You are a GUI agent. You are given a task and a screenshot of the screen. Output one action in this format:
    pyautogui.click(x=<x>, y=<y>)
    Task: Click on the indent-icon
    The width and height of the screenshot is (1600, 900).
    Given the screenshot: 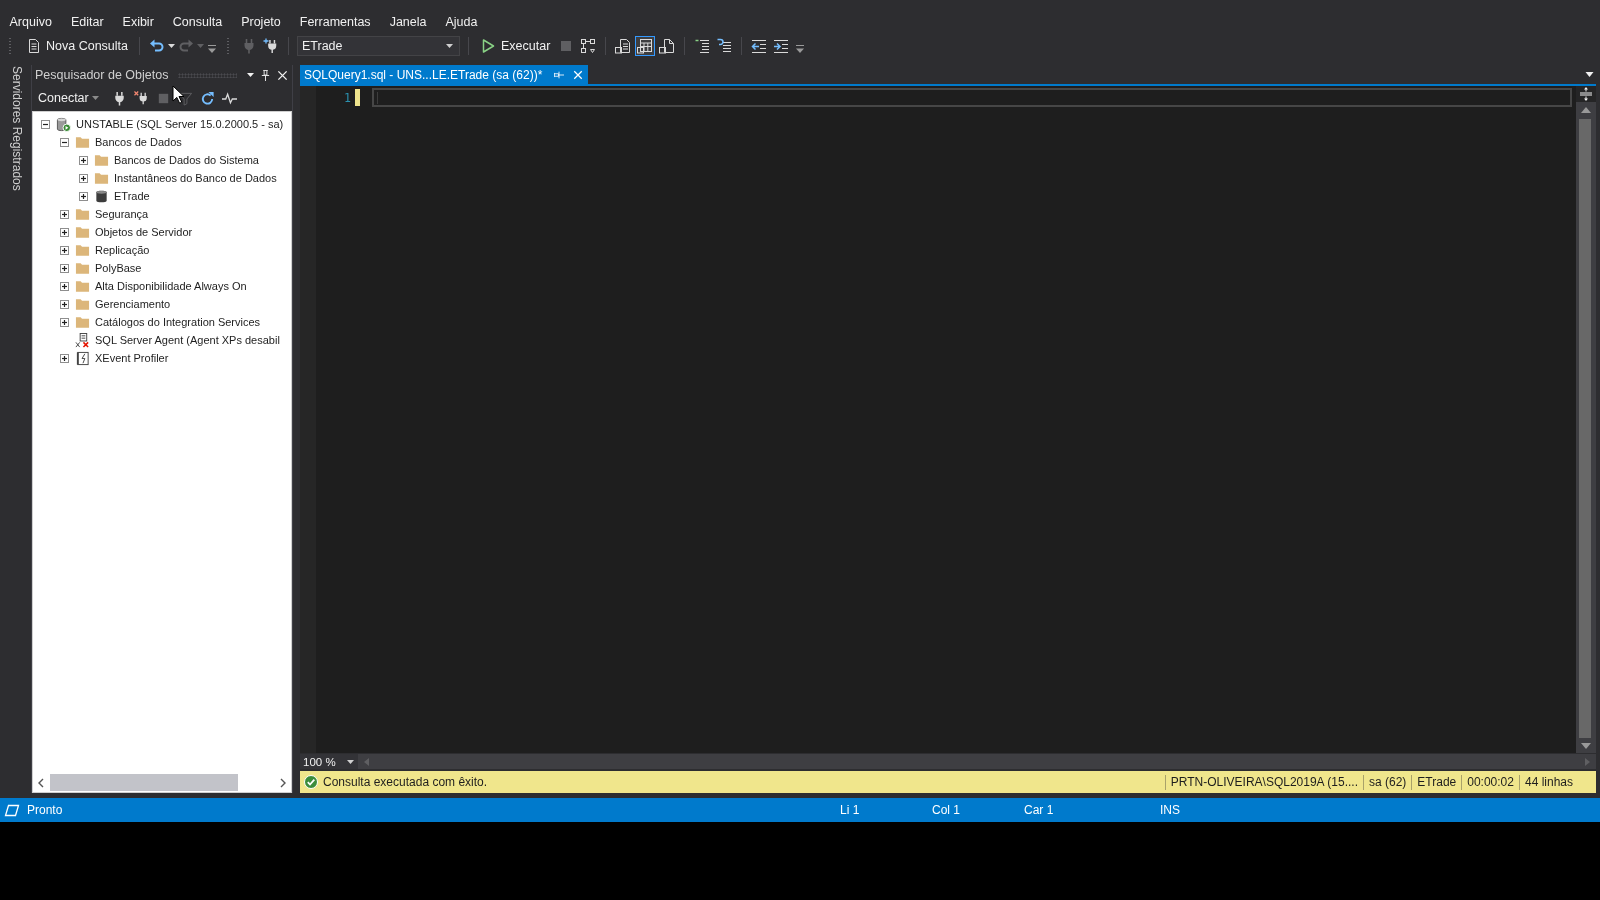 What is the action you would take?
    pyautogui.click(x=781, y=46)
    